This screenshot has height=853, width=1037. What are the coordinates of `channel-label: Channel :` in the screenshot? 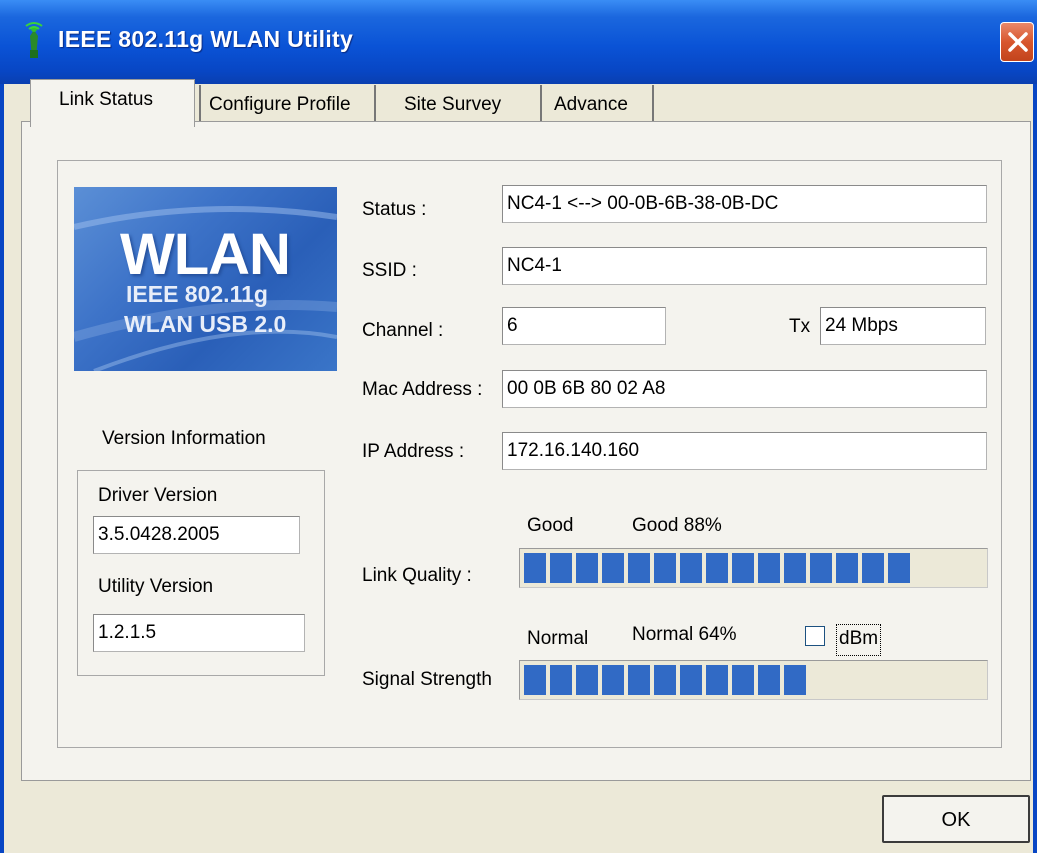 It's located at (403, 330).